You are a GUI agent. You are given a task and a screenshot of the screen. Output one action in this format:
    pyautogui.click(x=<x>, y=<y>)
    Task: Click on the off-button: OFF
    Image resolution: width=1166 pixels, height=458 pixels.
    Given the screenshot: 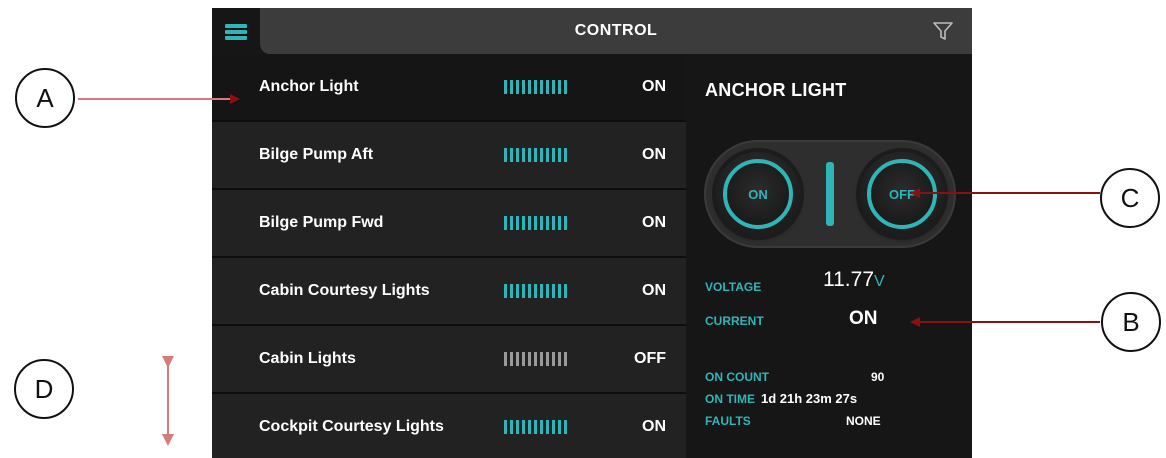 What is the action you would take?
    pyautogui.click(x=902, y=194)
    